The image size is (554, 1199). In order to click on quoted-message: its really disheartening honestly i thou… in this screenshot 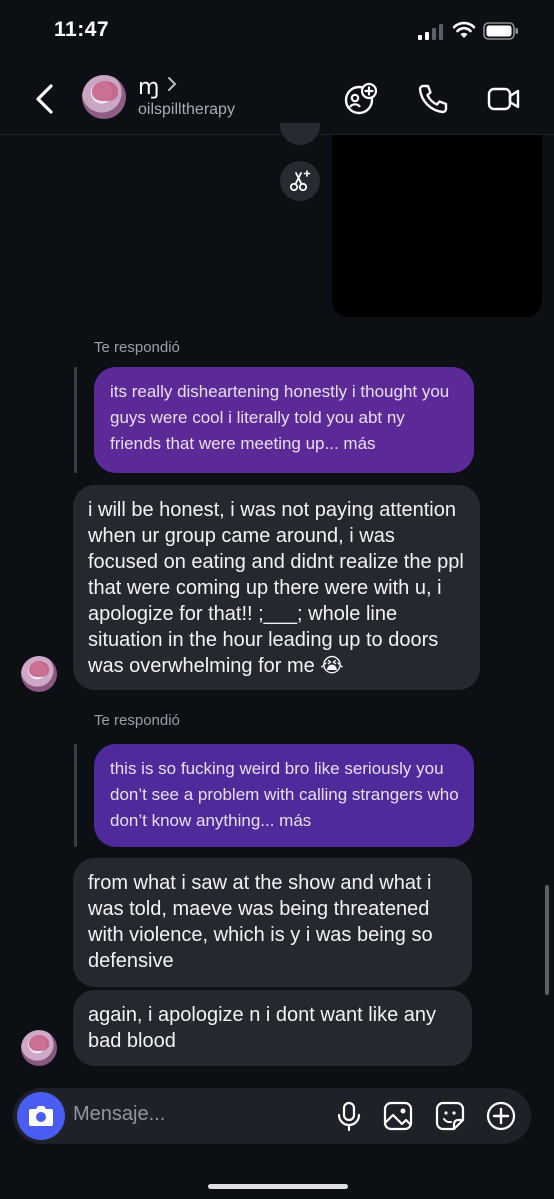, I will do `click(284, 420)`.